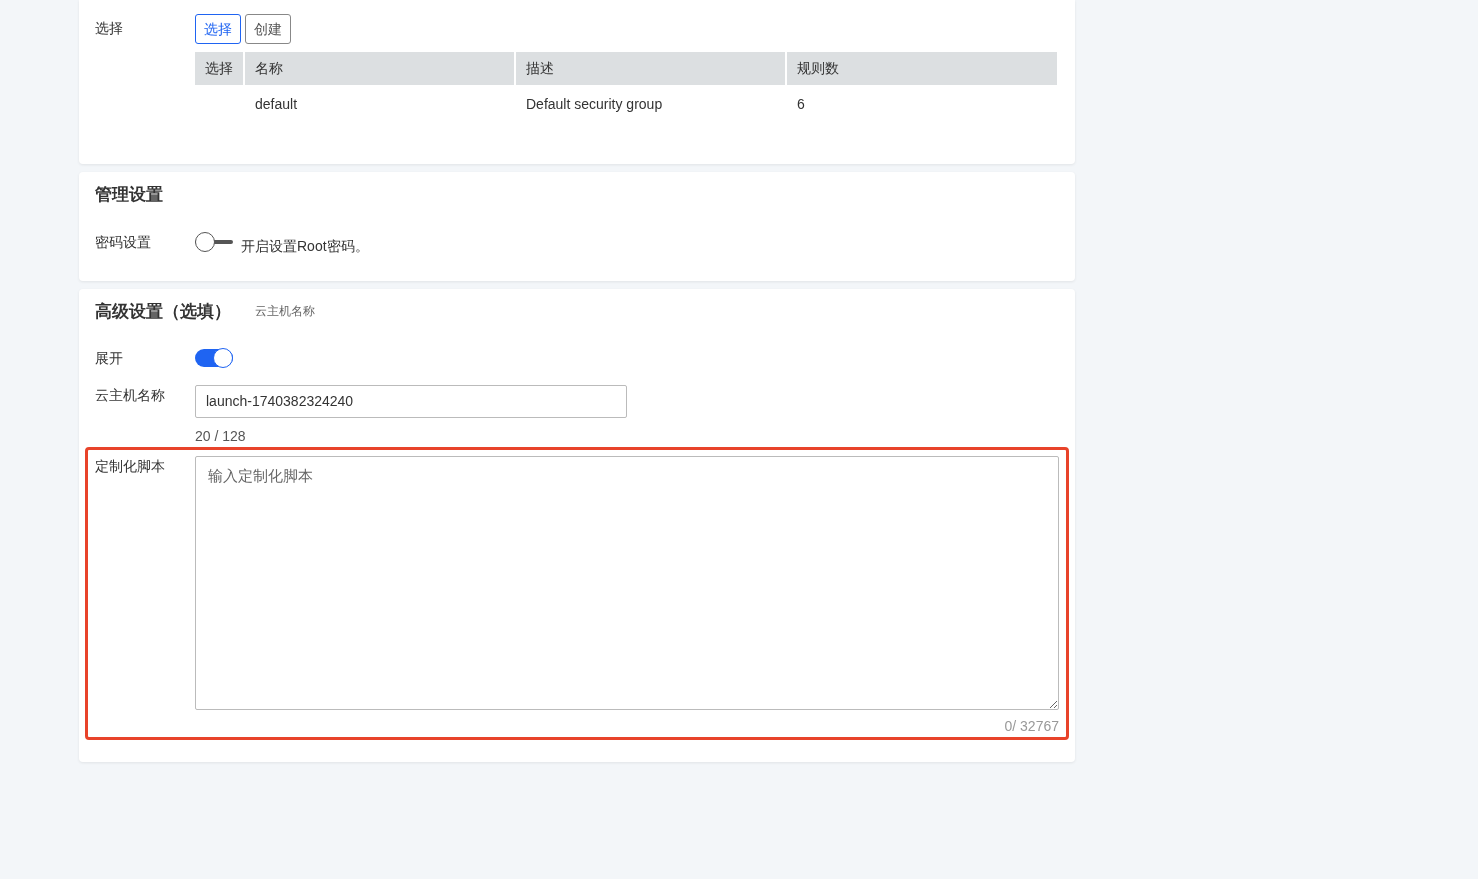  I want to click on column-header: 名称, so click(380, 68).